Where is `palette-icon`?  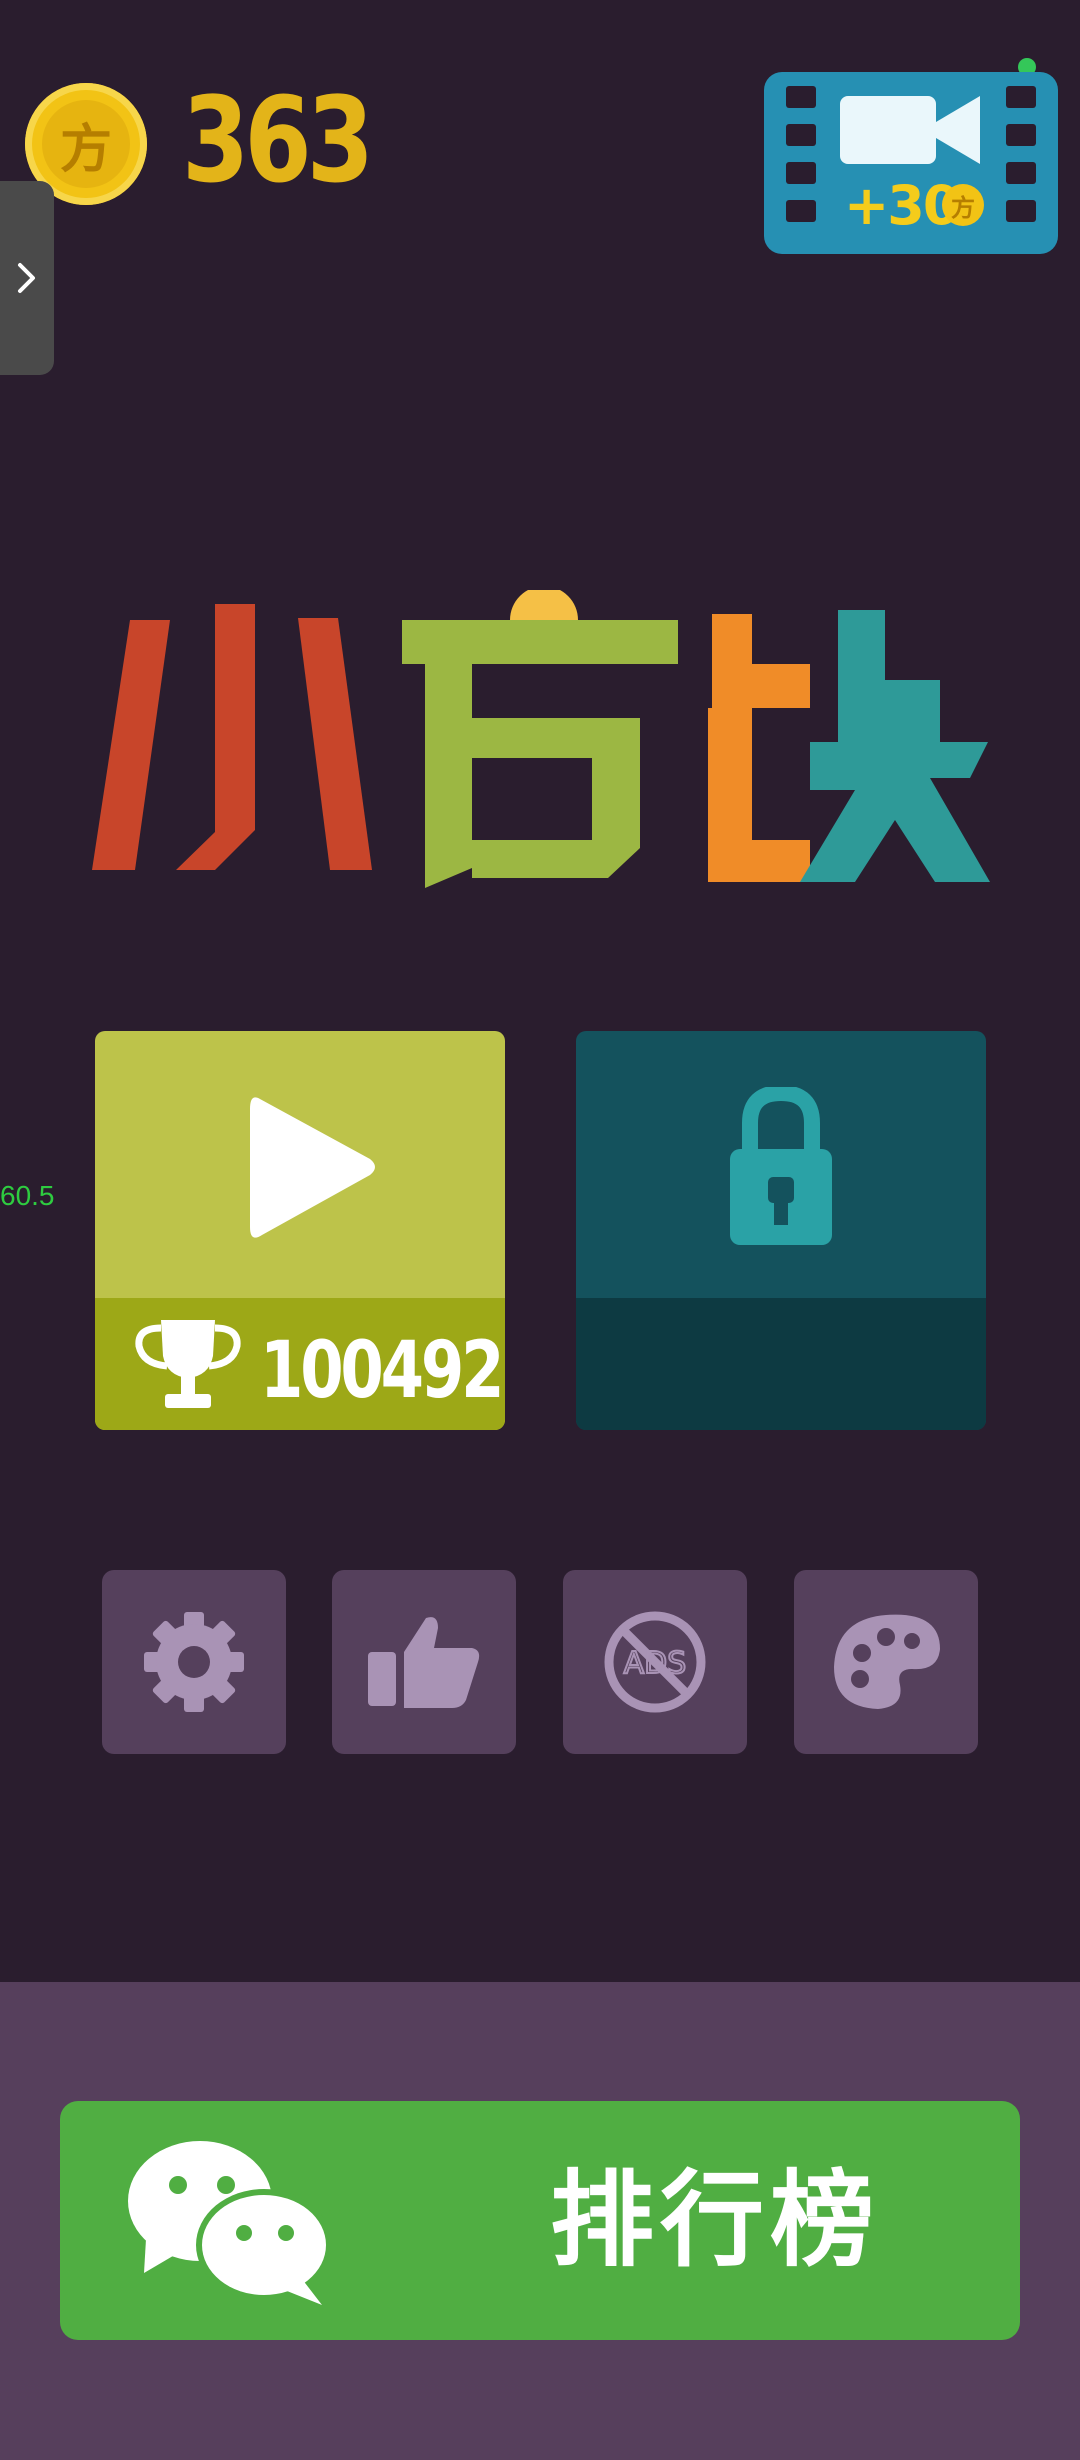 palette-icon is located at coordinates (887, 1661).